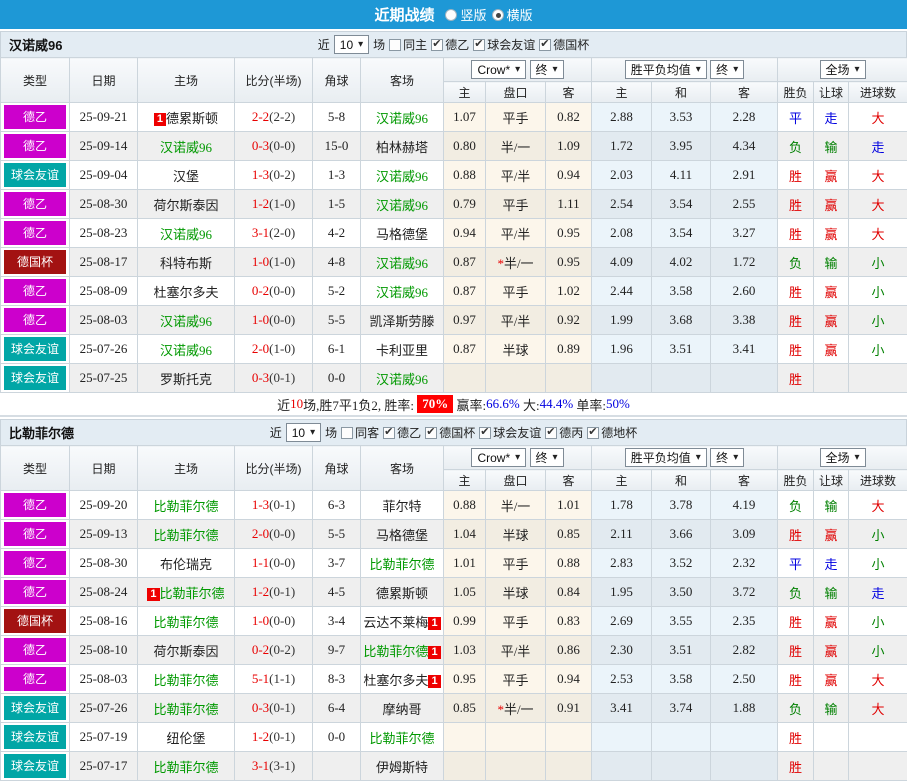 The height and width of the screenshot is (781, 907). Describe the element at coordinates (274, 650) in the screenshot. I see `score-cell: 0-2(0-2)` at that location.